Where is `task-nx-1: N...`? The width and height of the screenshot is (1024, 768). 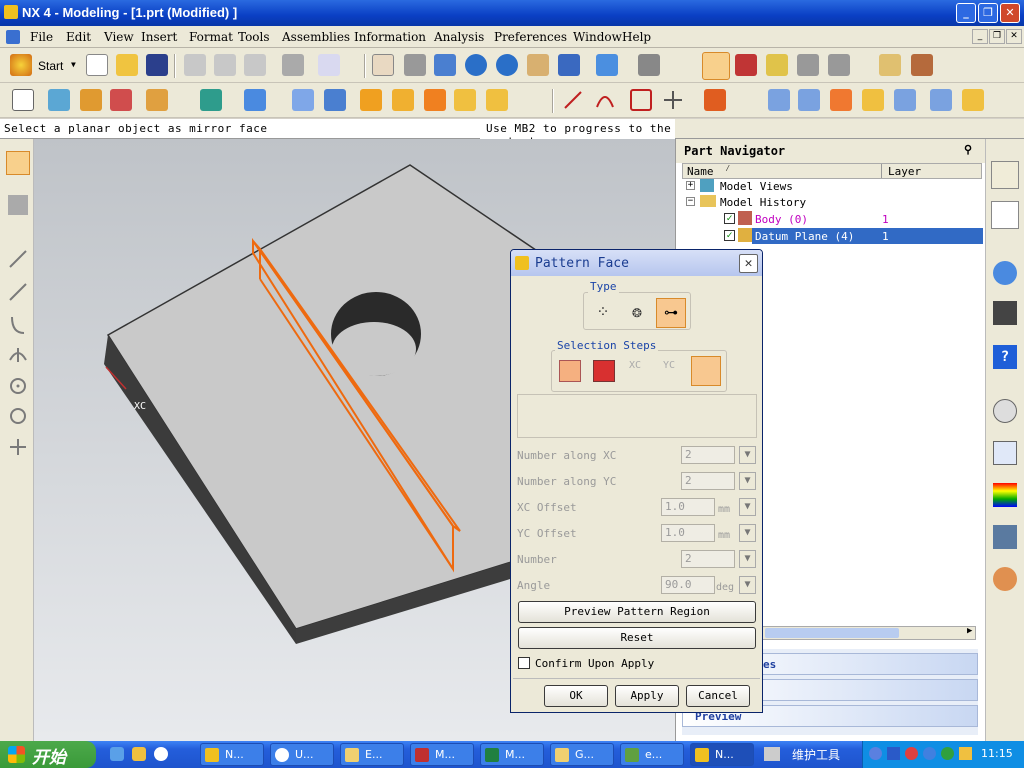
task-nx-1: N... is located at coordinates (232, 754).